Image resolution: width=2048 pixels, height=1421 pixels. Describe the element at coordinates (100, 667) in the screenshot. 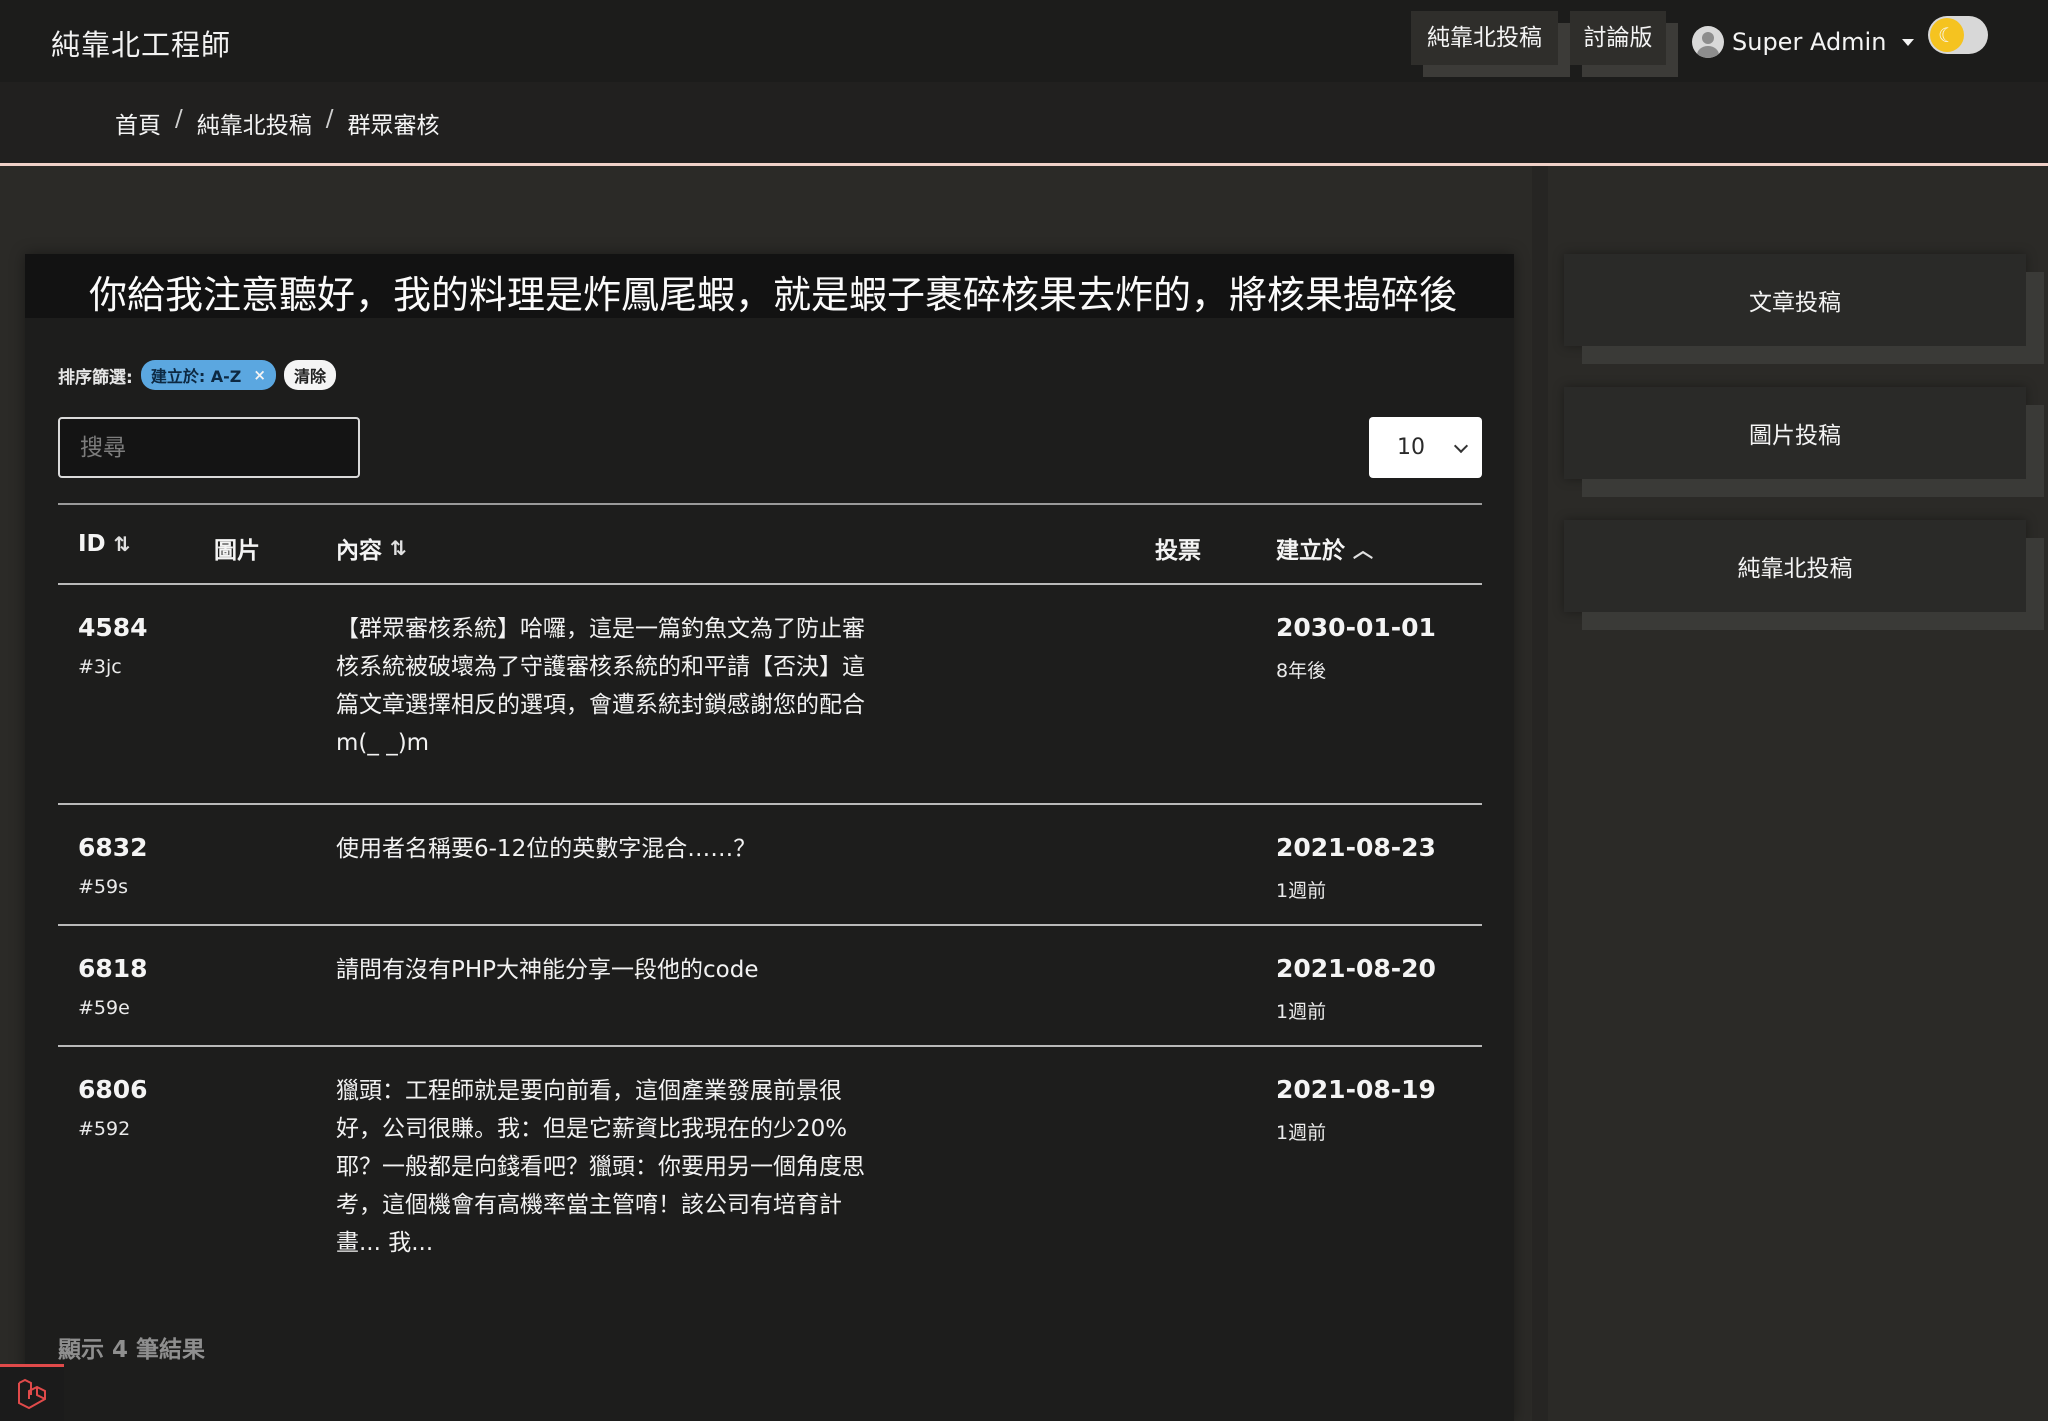

I see `row-hash: #3jc` at that location.